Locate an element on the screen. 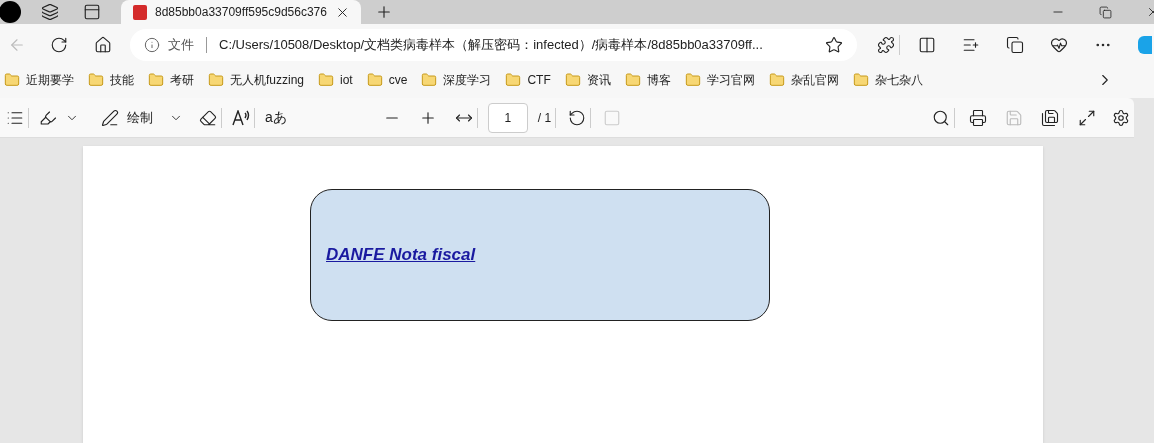 The height and width of the screenshot is (443, 1154). bookmark-folder: 近期要学 is located at coordinates (39, 80).